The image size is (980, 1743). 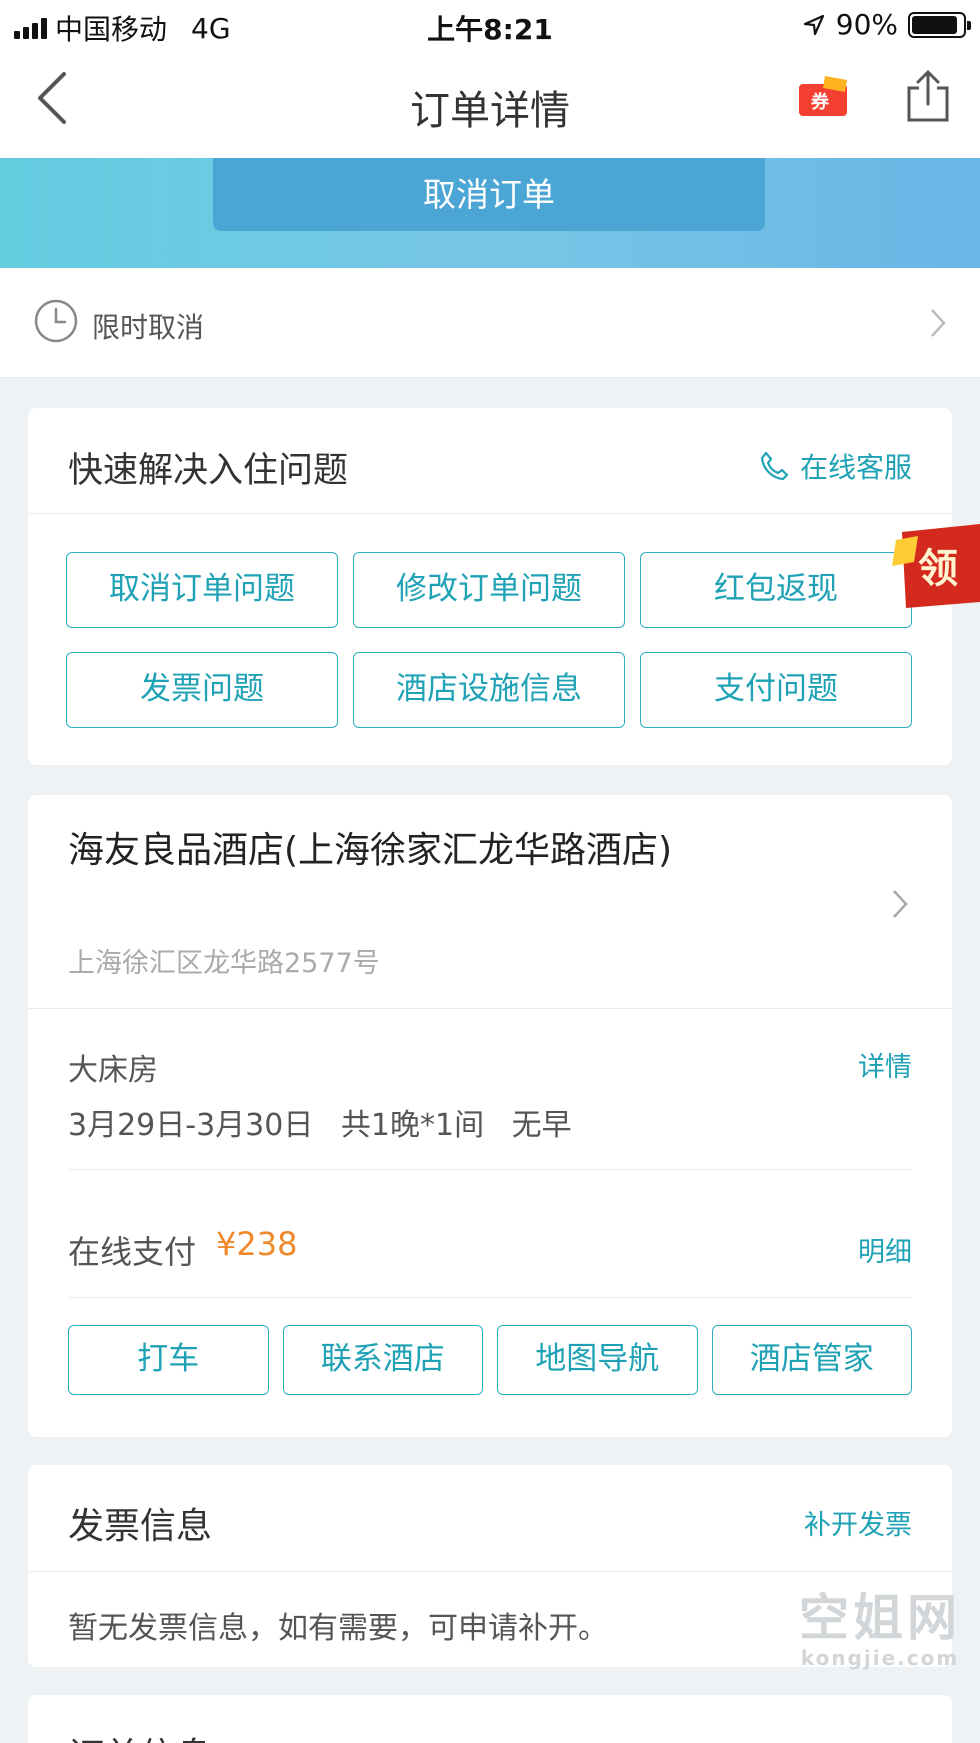 I want to click on battery-percent: 90%, so click(x=866, y=24).